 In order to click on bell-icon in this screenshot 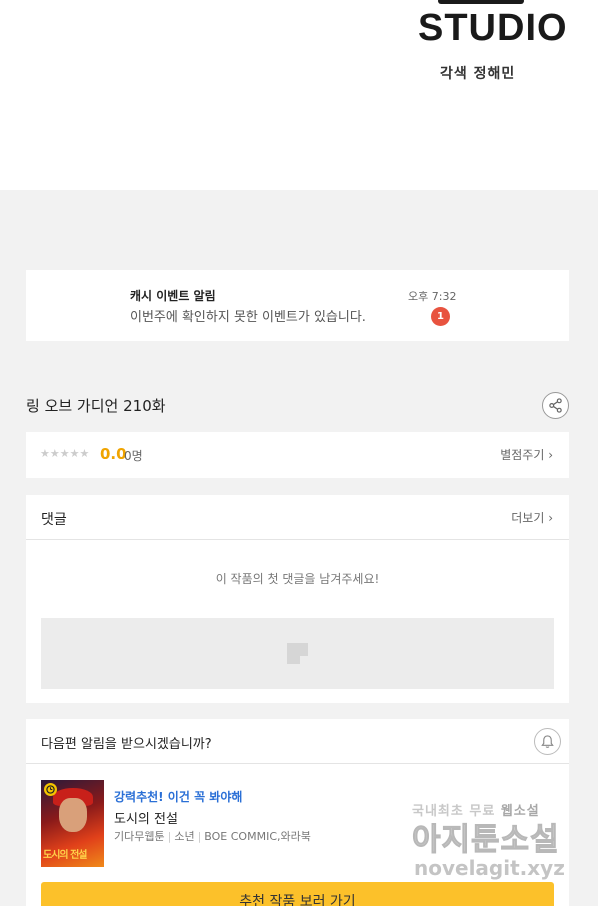, I will do `click(547, 741)`.